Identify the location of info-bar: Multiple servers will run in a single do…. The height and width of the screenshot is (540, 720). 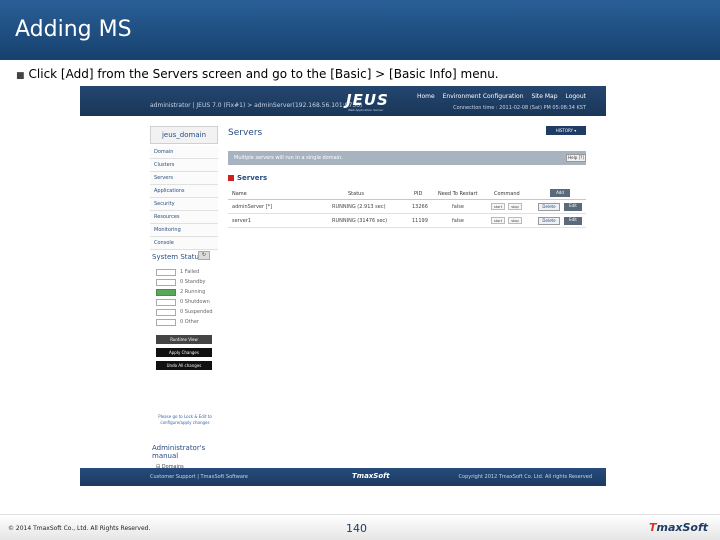
(407, 158).